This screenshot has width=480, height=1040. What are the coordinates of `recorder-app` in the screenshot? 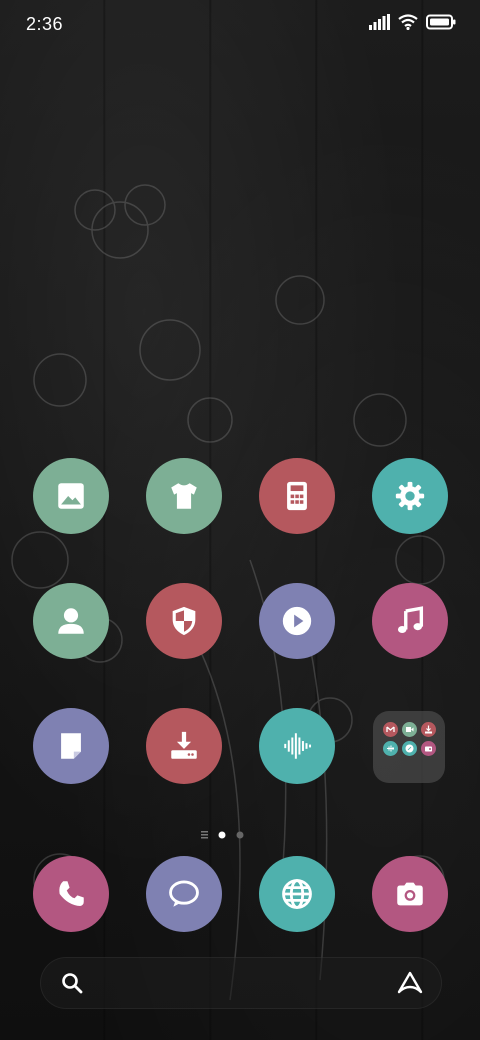 It's located at (297, 746).